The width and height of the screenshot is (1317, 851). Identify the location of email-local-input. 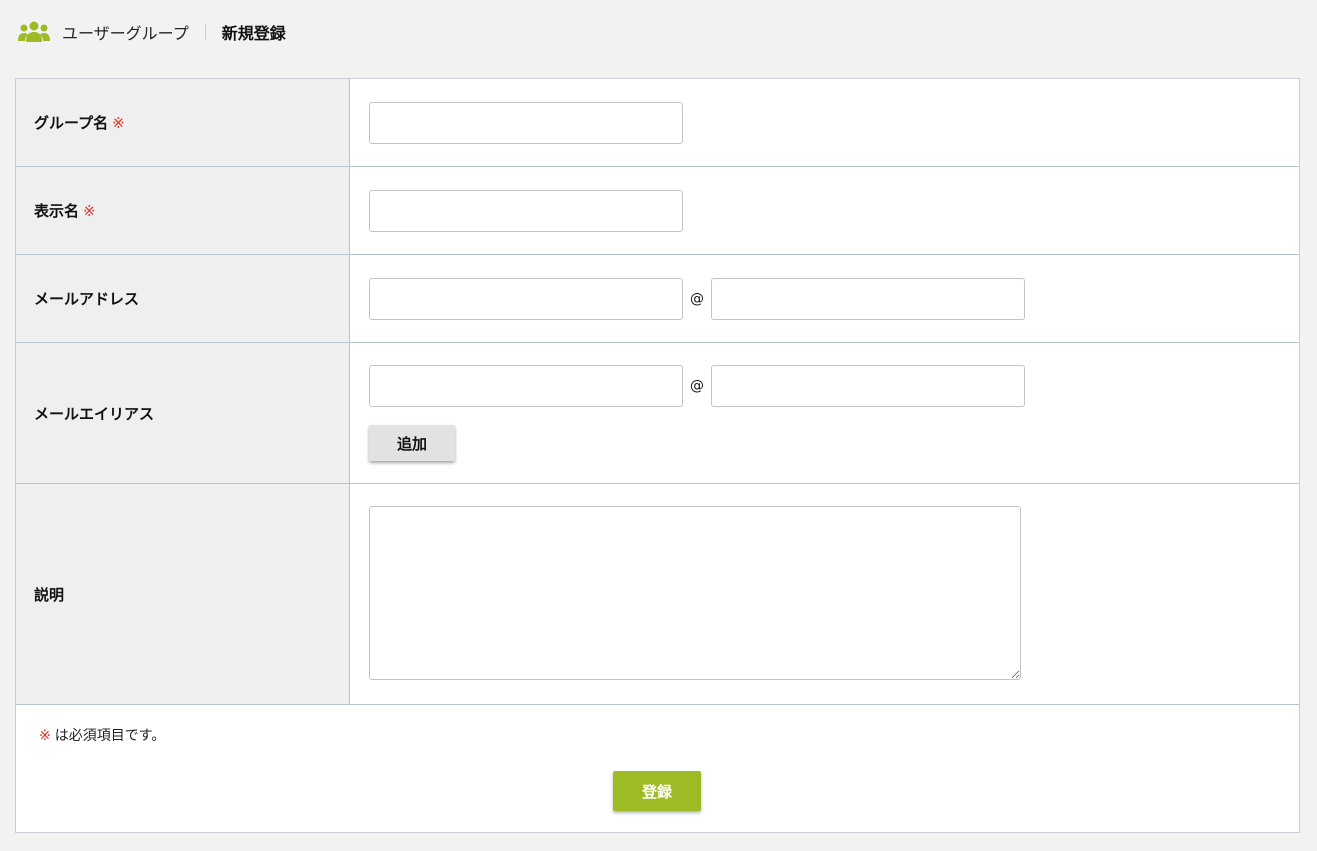
(526, 298).